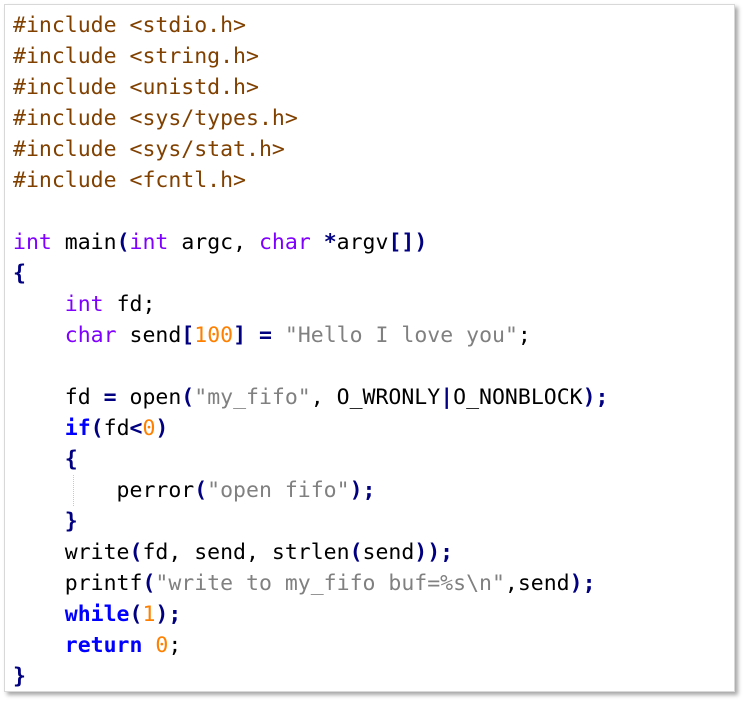 The height and width of the screenshot is (702, 743). What do you see at coordinates (77, 428) in the screenshot?
I see `code-token: if` at bounding box center [77, 428].